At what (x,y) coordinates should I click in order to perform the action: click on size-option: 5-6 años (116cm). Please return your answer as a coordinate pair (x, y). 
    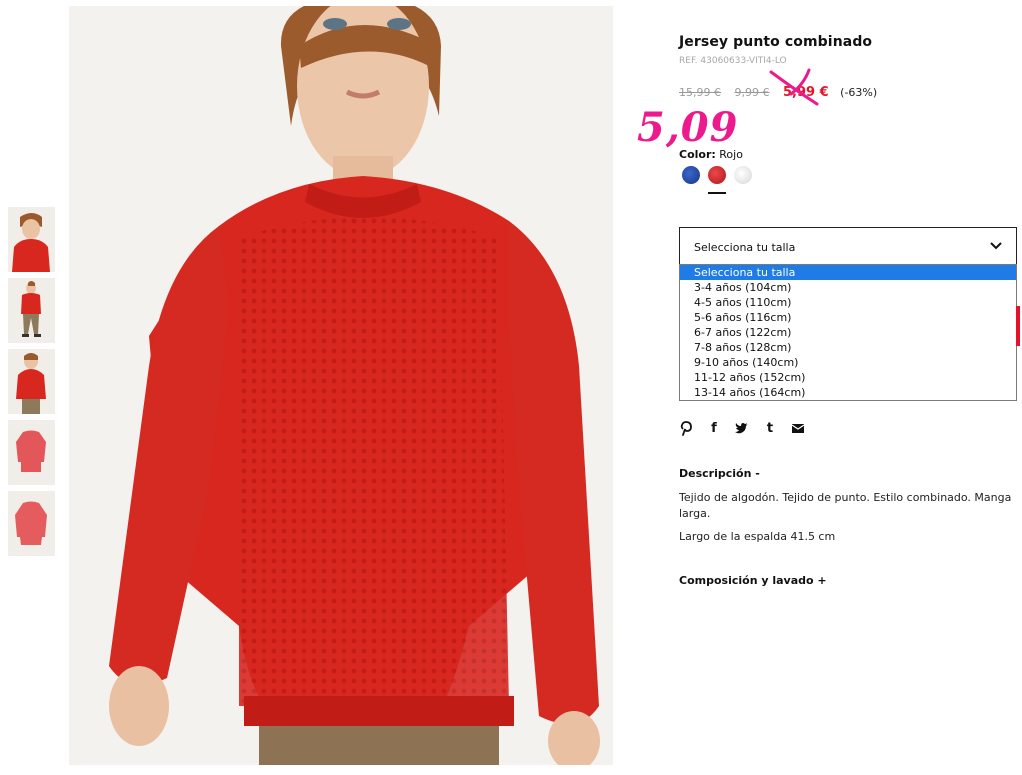
    Looking at the image, I should click on (848, 317).